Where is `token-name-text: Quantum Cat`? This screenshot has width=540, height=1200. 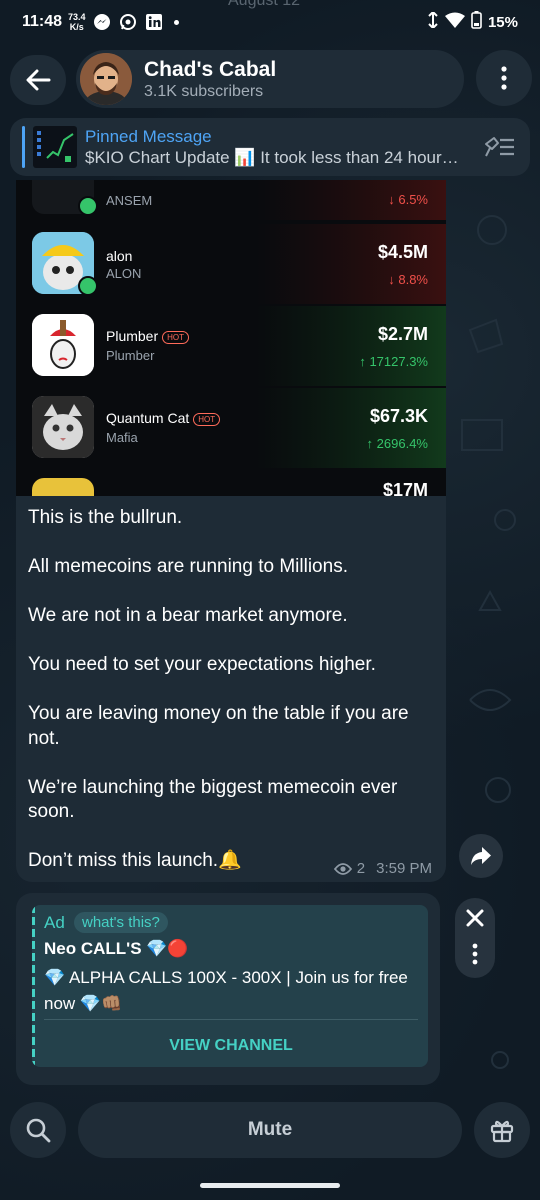
token-name-text: Quantum Cat is located at coordinates (148, 418).